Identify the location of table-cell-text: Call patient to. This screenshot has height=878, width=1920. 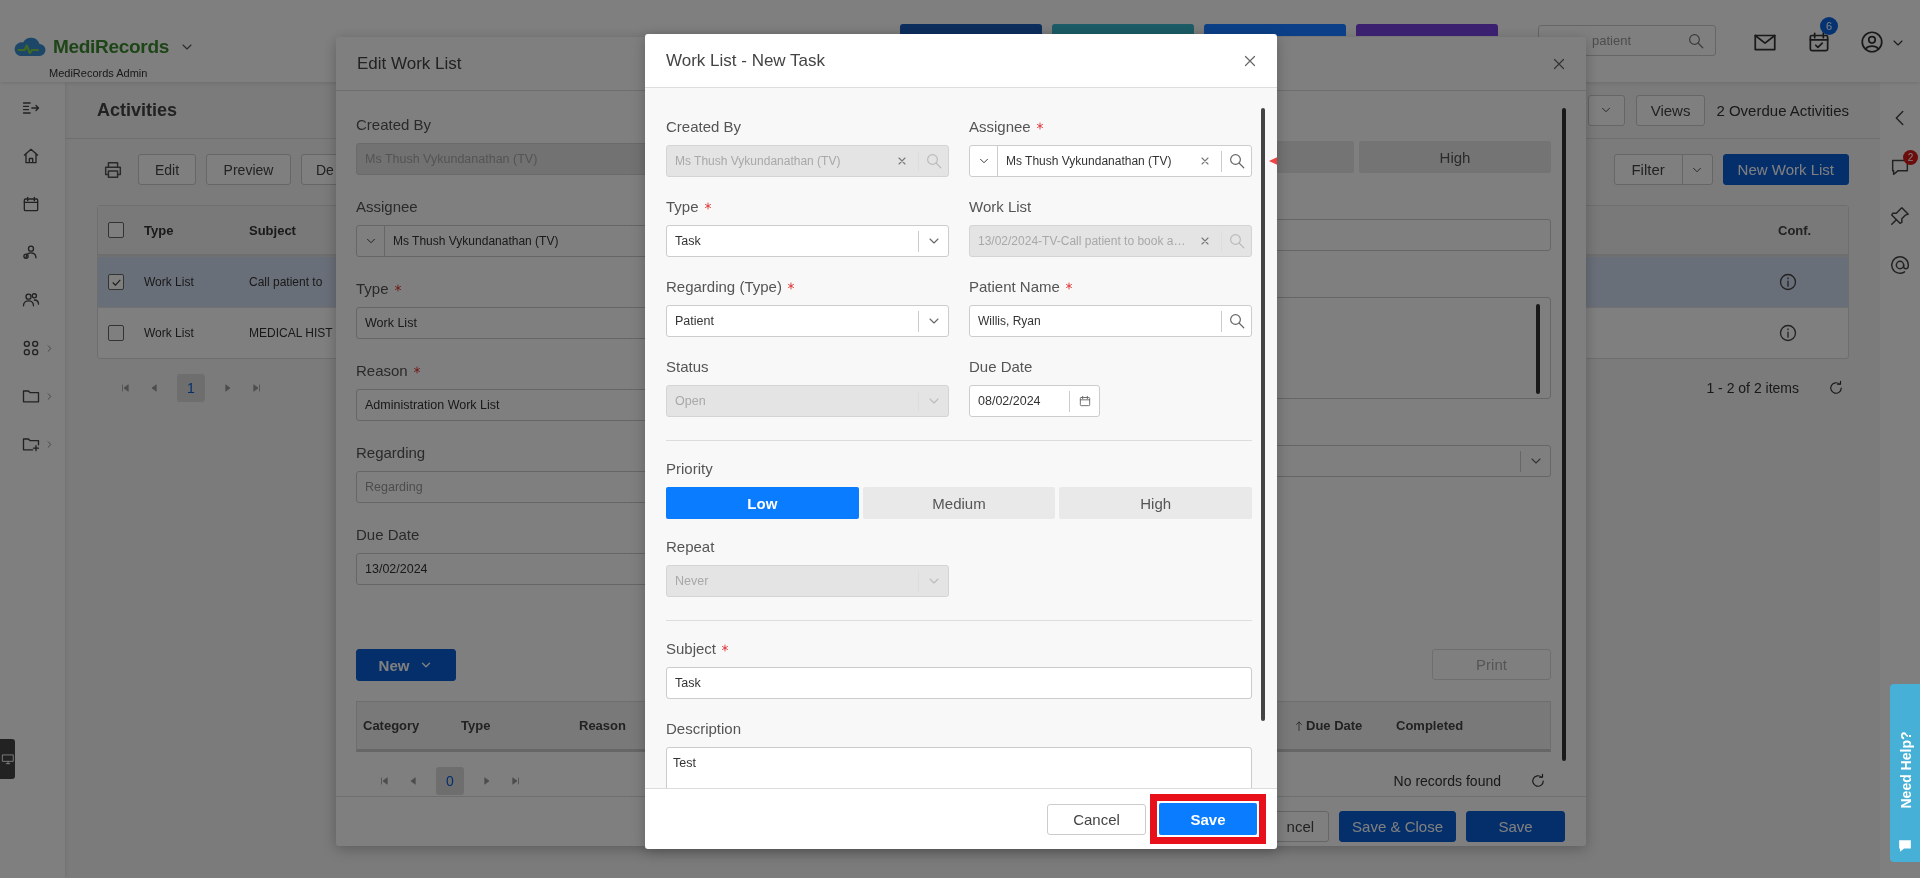
(286, 282).